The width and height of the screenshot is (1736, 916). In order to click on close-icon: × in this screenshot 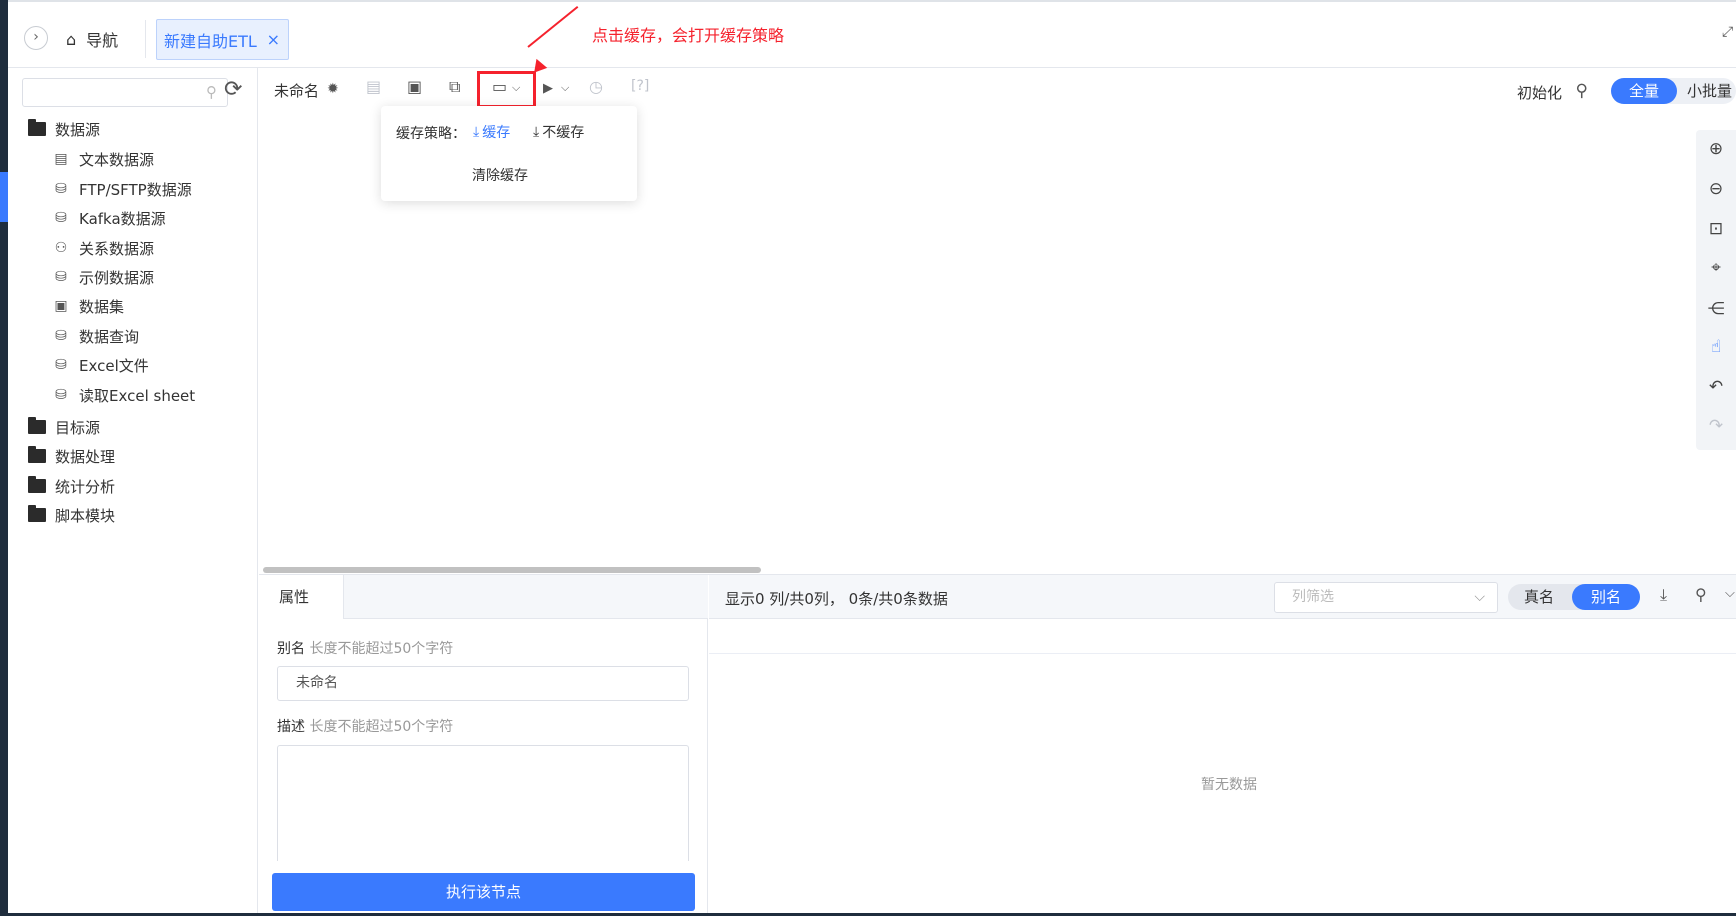, I will do `click(273, 39)`.